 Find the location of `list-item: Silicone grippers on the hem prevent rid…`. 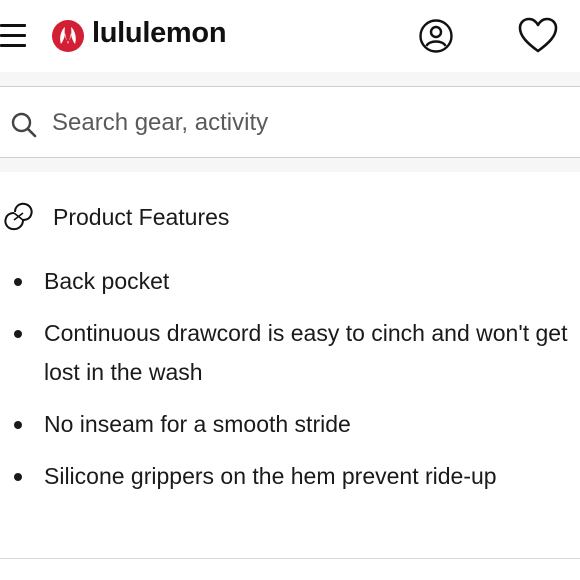

list-item: Silicone grippers on the hem prevent rid… is located at coordinates (290, 476).